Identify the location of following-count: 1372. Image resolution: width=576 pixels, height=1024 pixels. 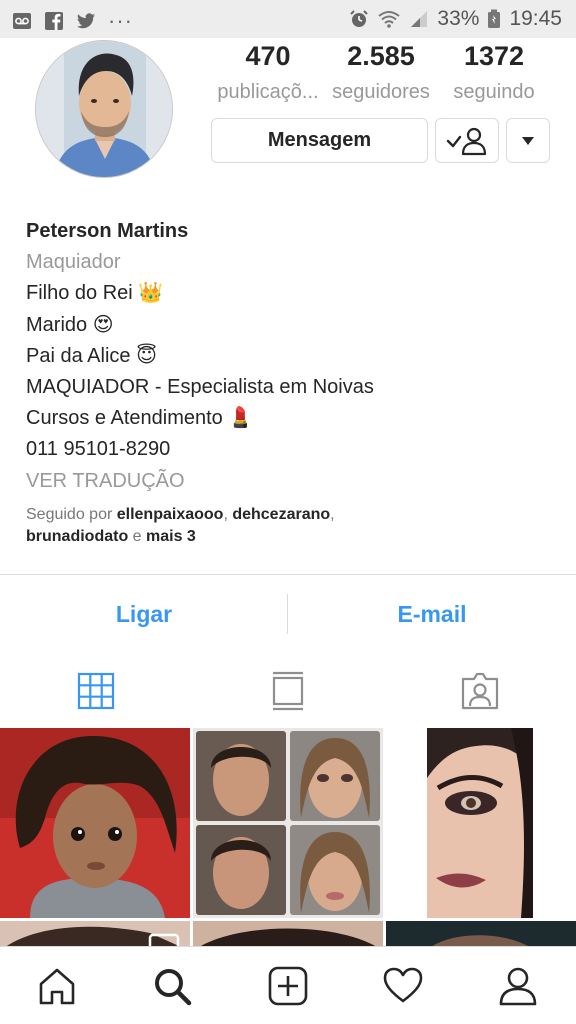
(494, 56).